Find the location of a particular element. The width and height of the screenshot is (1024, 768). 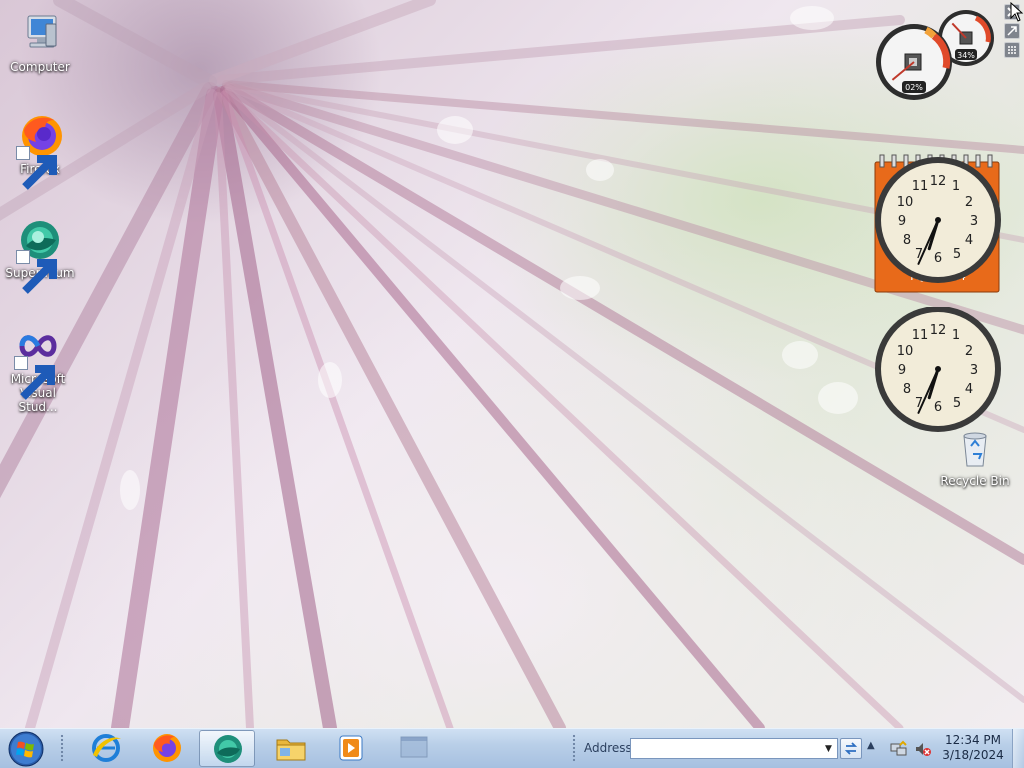

taskbar-media-player-button is located at coordinates (351, 748).